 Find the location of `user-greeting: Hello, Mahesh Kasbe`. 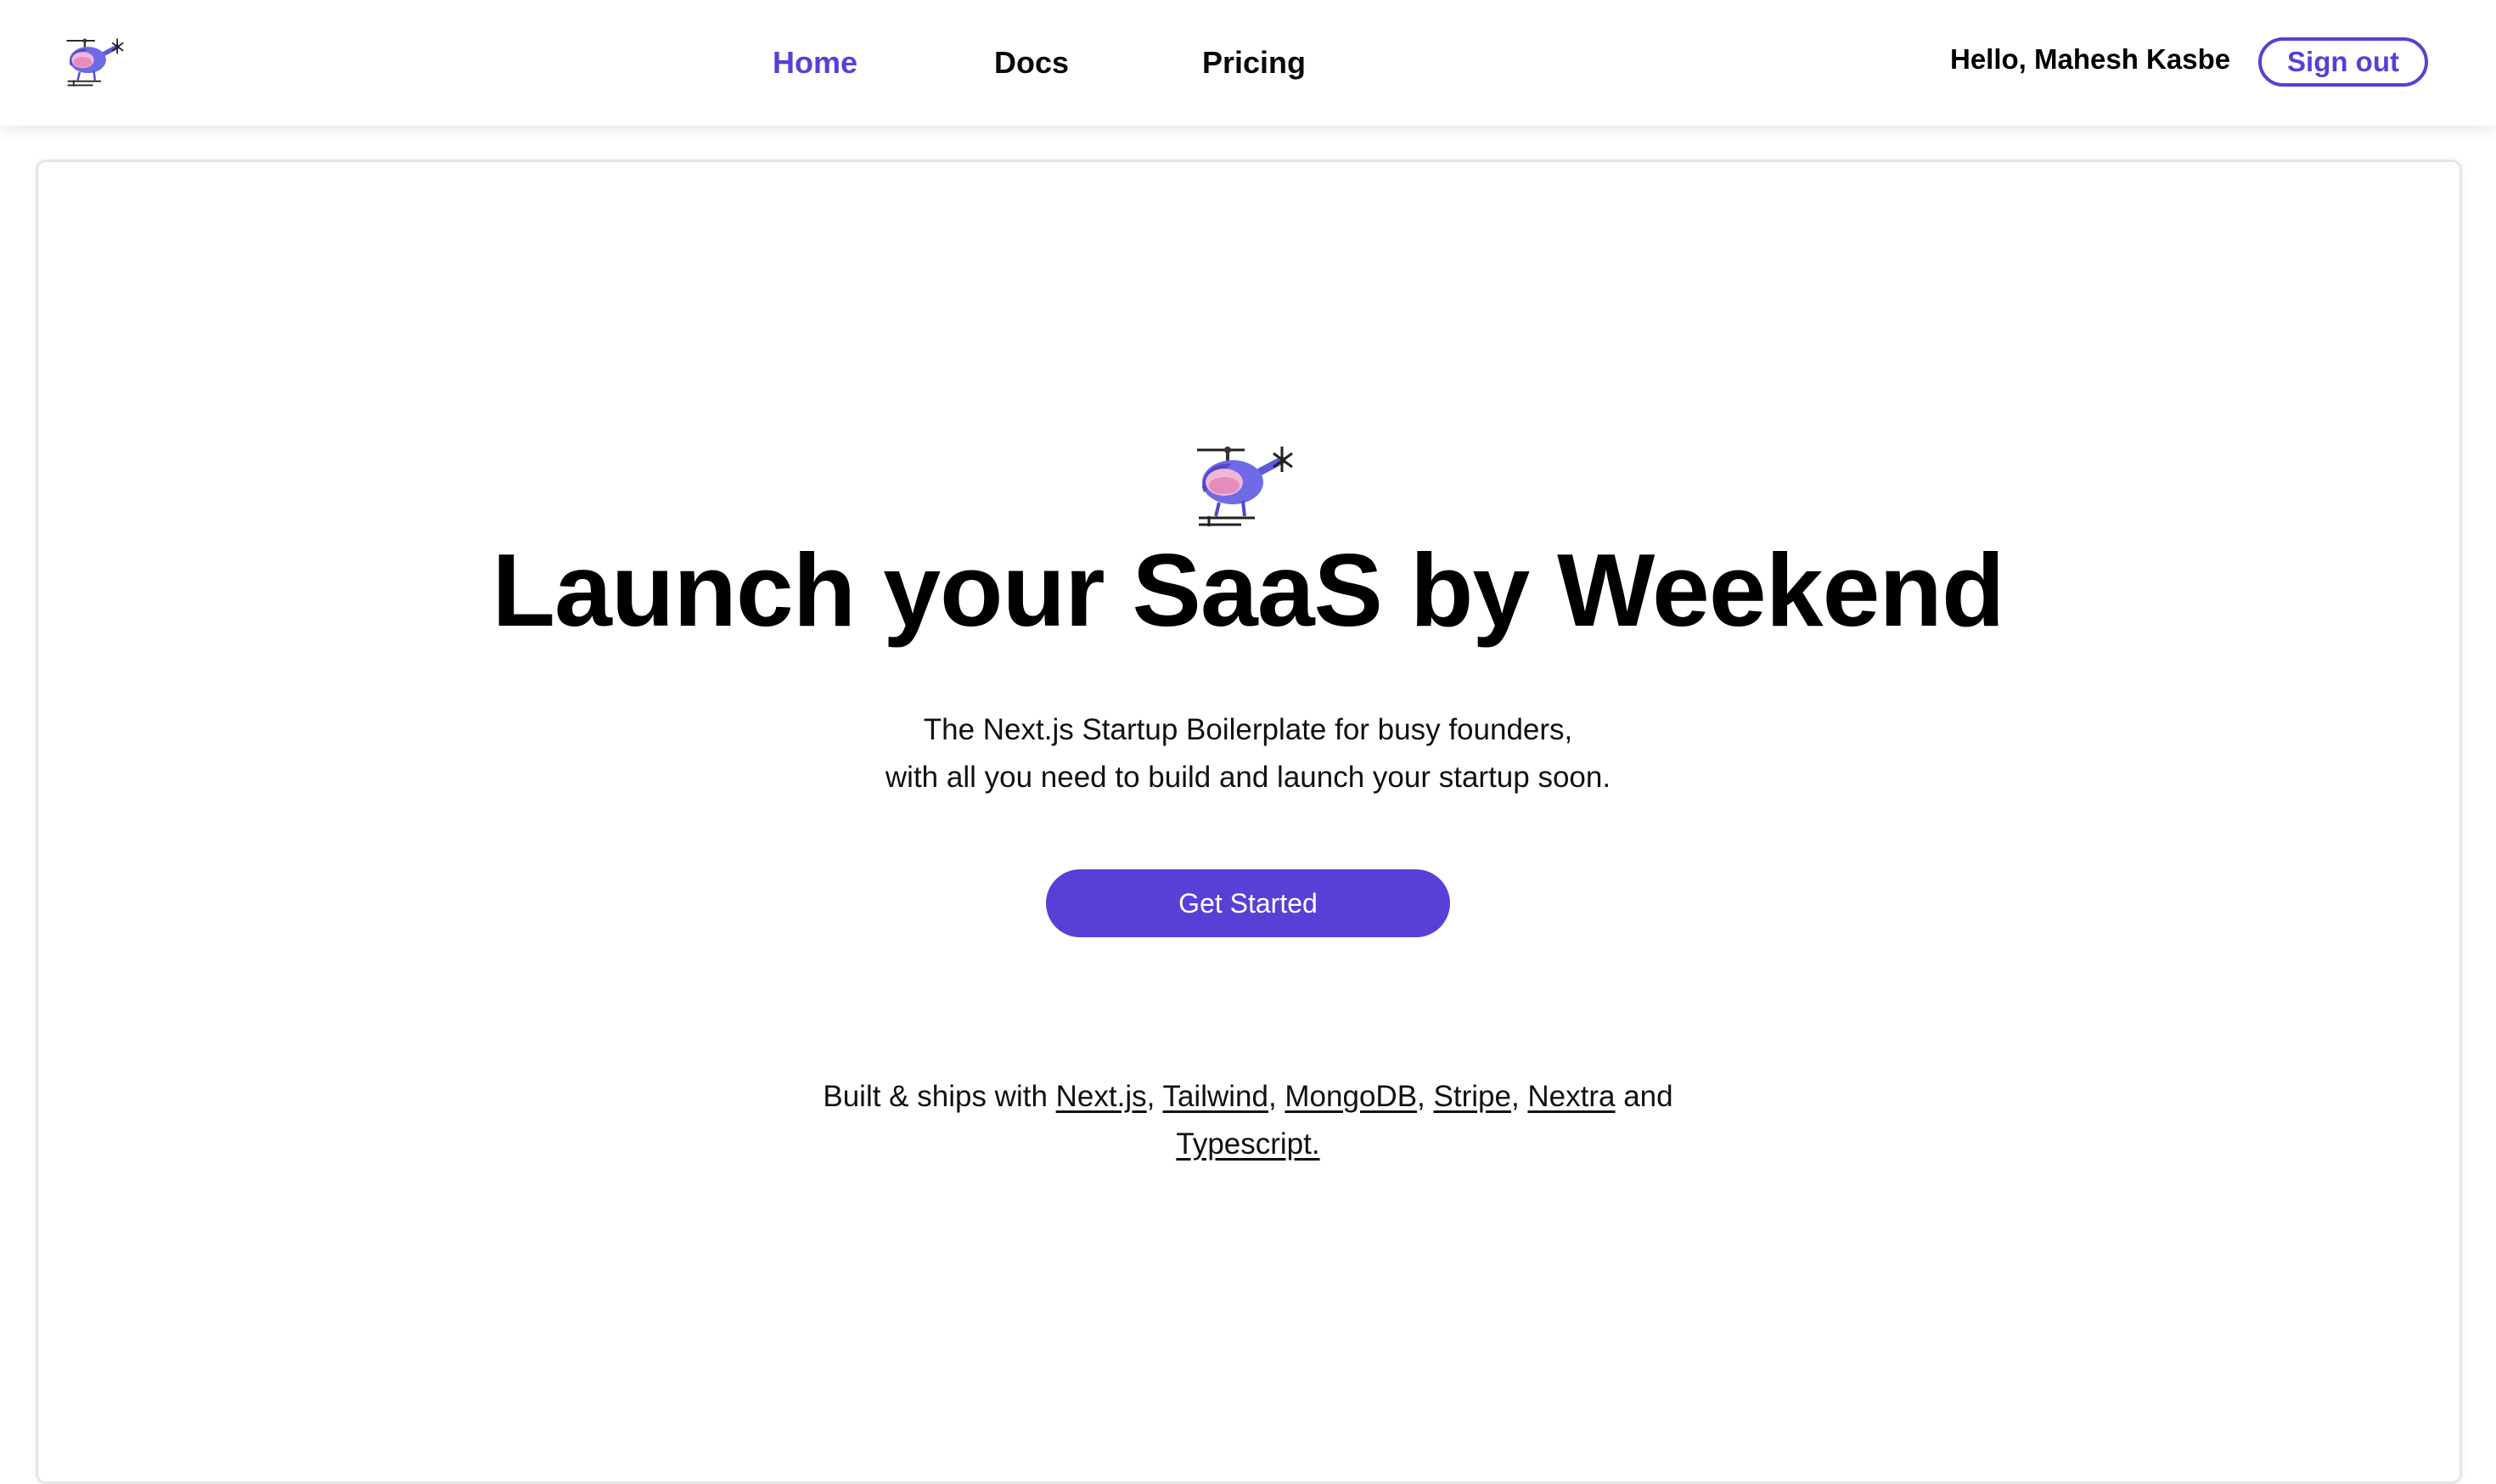

user-greeting: Hello, Mahesh Kasbe is located at coordinates (2090, 59).